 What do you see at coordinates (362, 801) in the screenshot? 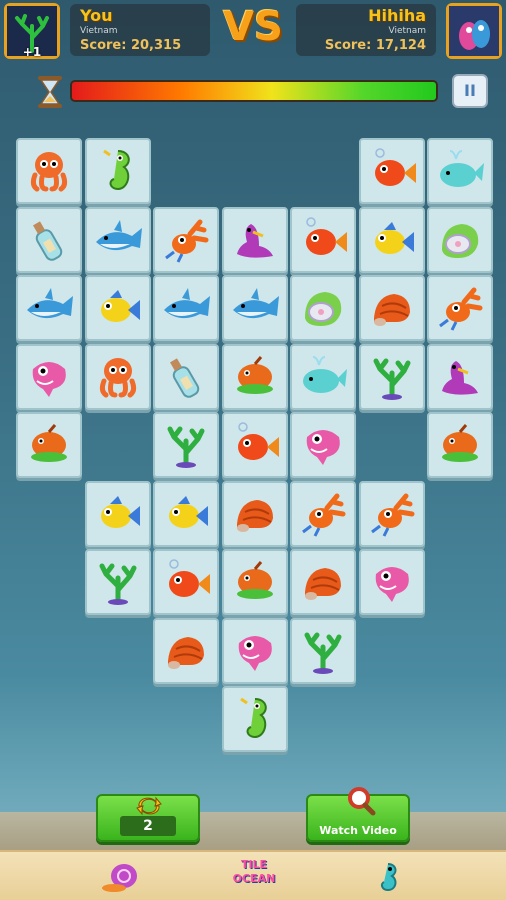
I see `magnifier-icon` at bounding box center [362, 801].